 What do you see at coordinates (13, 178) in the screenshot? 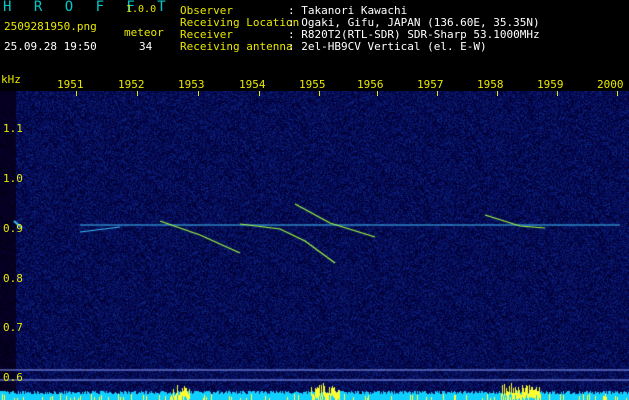
I see `y-tick-label: 1.0` at bounding box center [13, 178].